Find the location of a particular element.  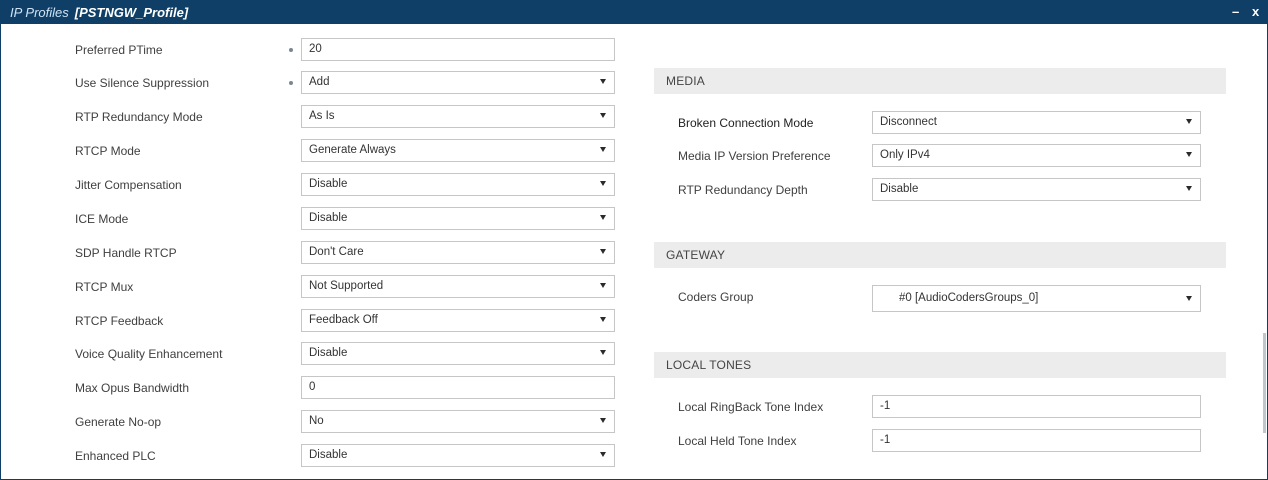

coders-group-select: #0 [AudioCodersGroups_0] is located at coordinates (1036, 298).